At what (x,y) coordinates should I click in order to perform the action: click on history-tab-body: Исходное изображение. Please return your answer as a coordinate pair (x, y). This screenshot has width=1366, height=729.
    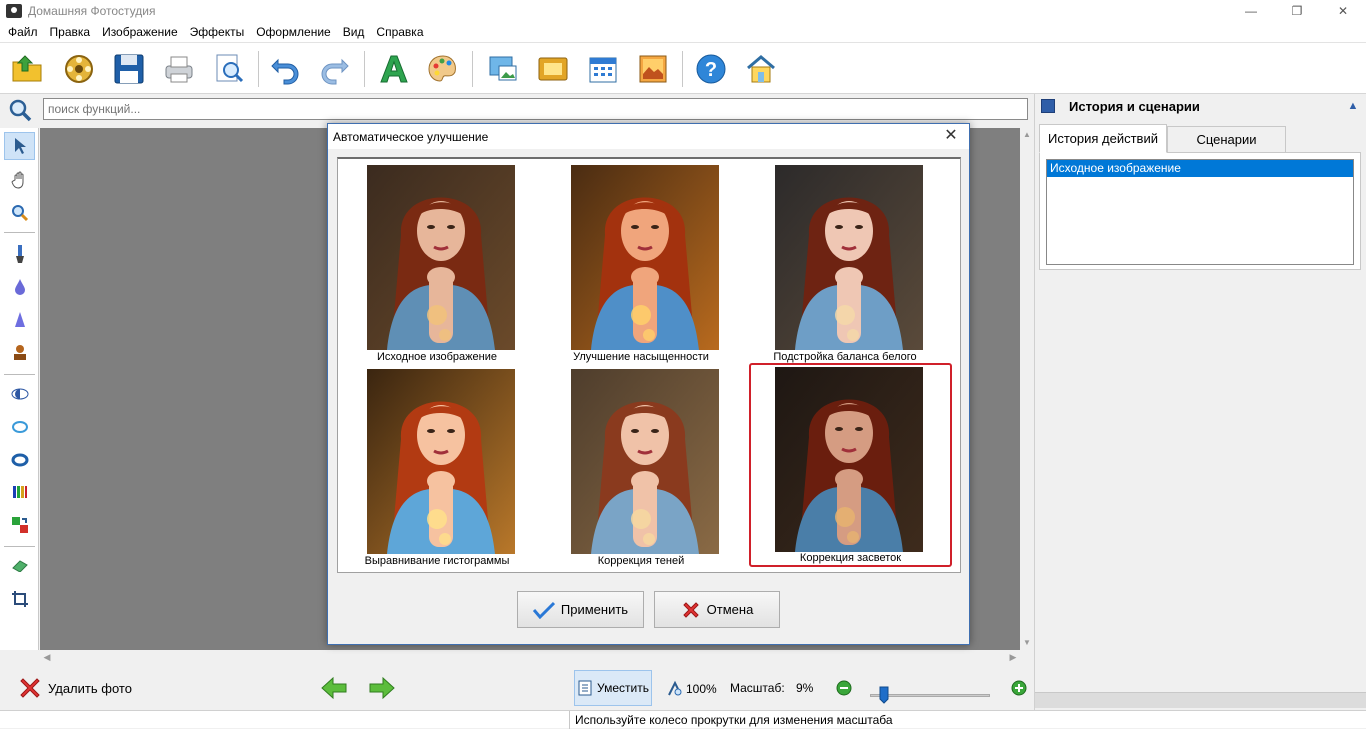
    Looking at the image, I should click on (1200, 211).